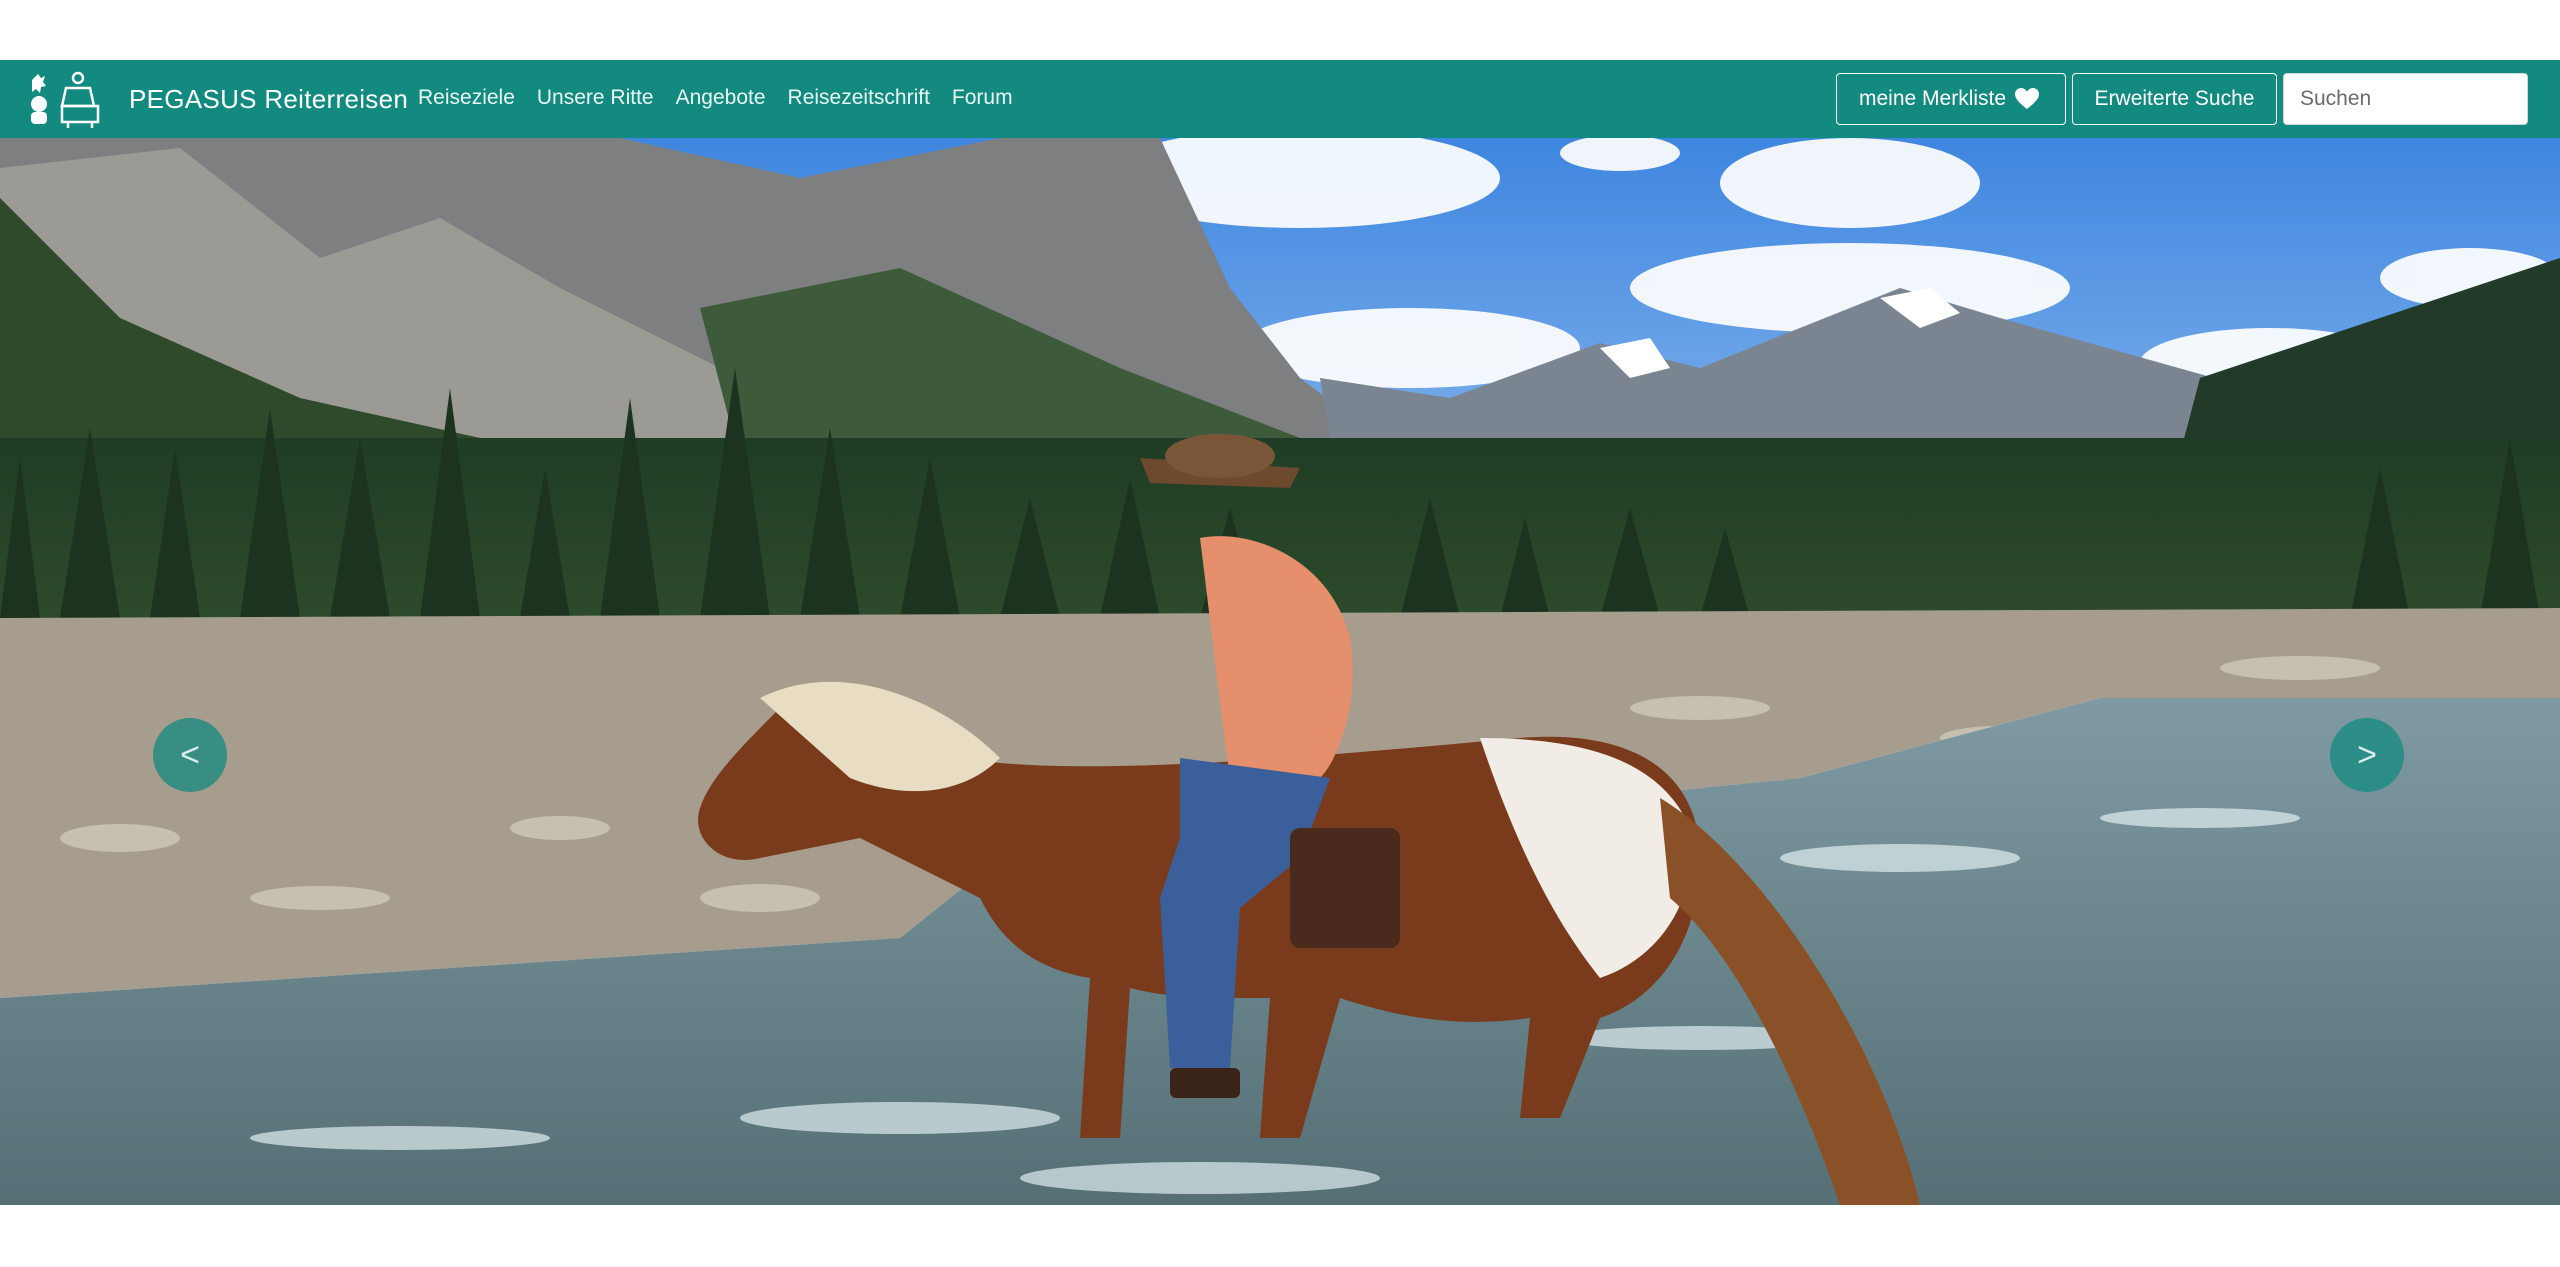  Describe the element at coordinates (859, 98) in the screenshot. I see `nav-link-reisezeitschrift: Reisezeitschrift` at that location.